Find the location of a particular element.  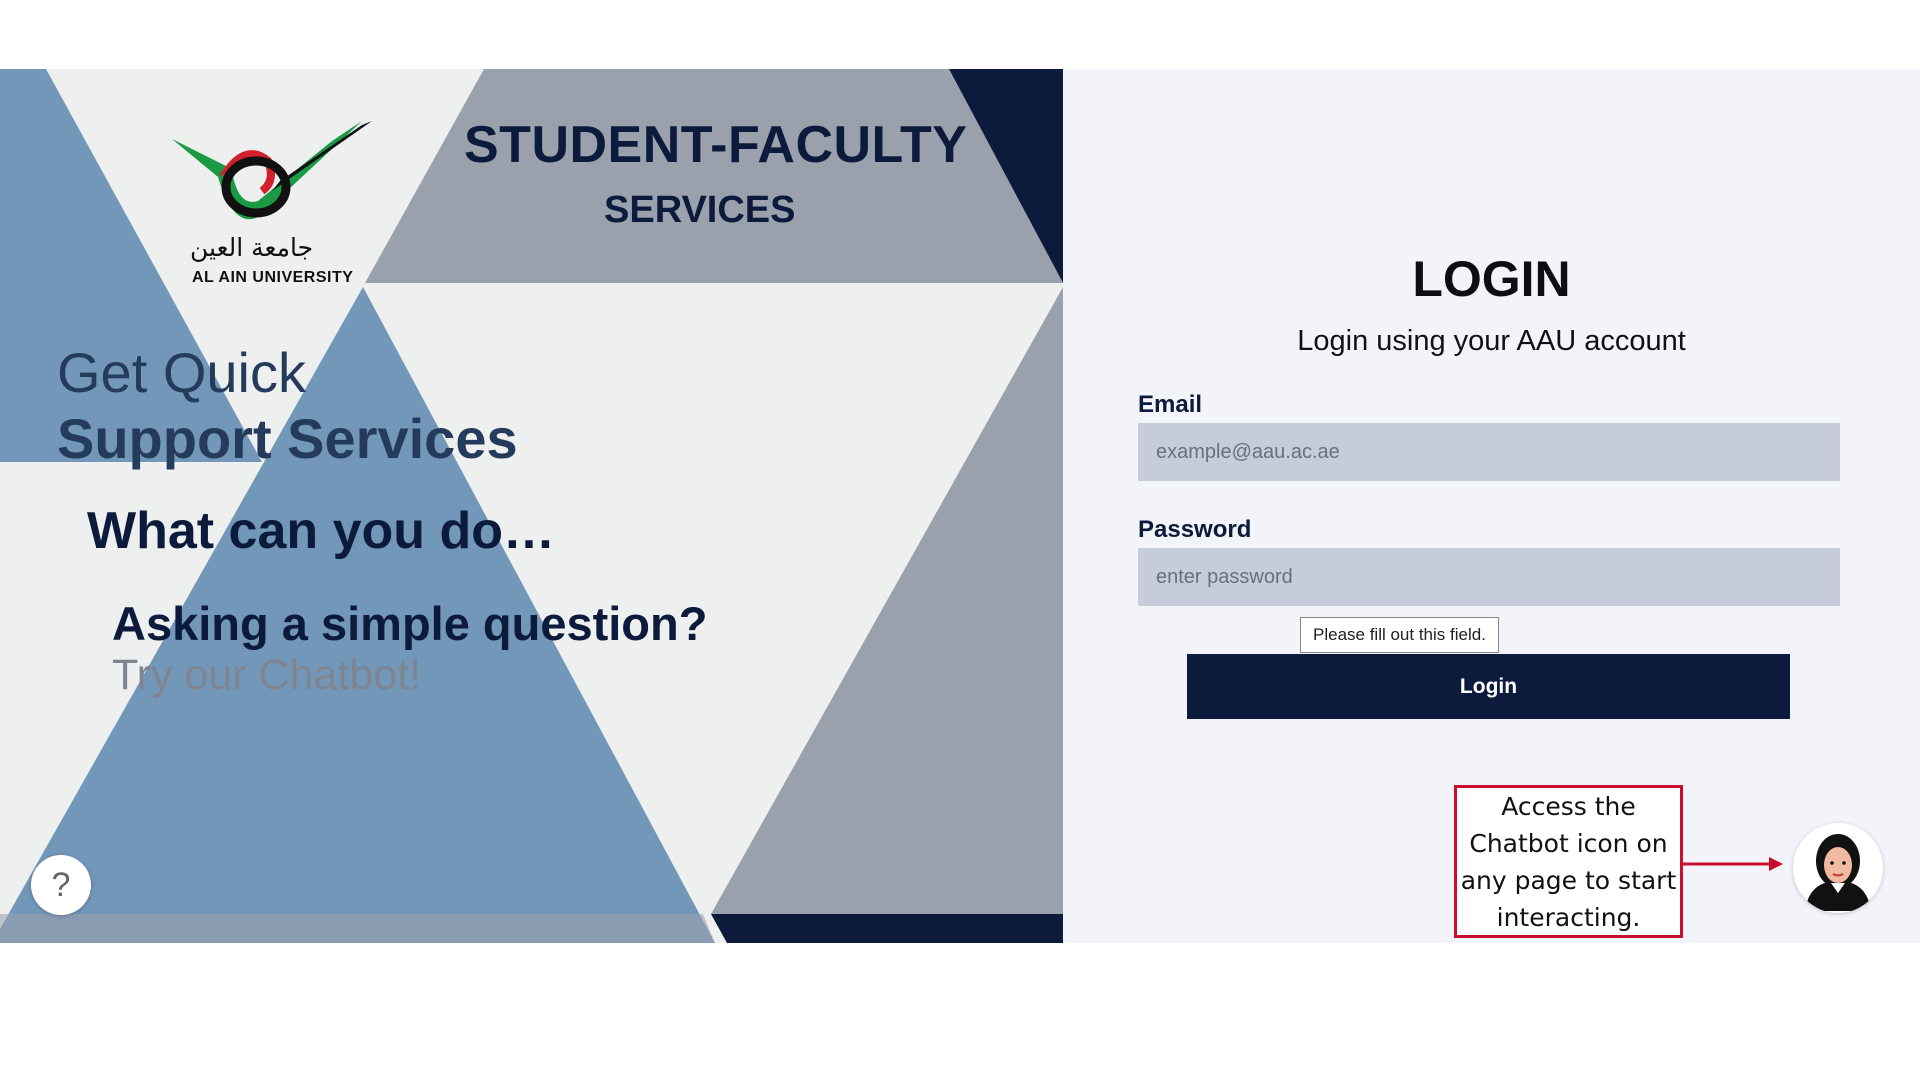

logo-english-text: AL AIN UNIVERSITY is located at coordinates (273, 277).